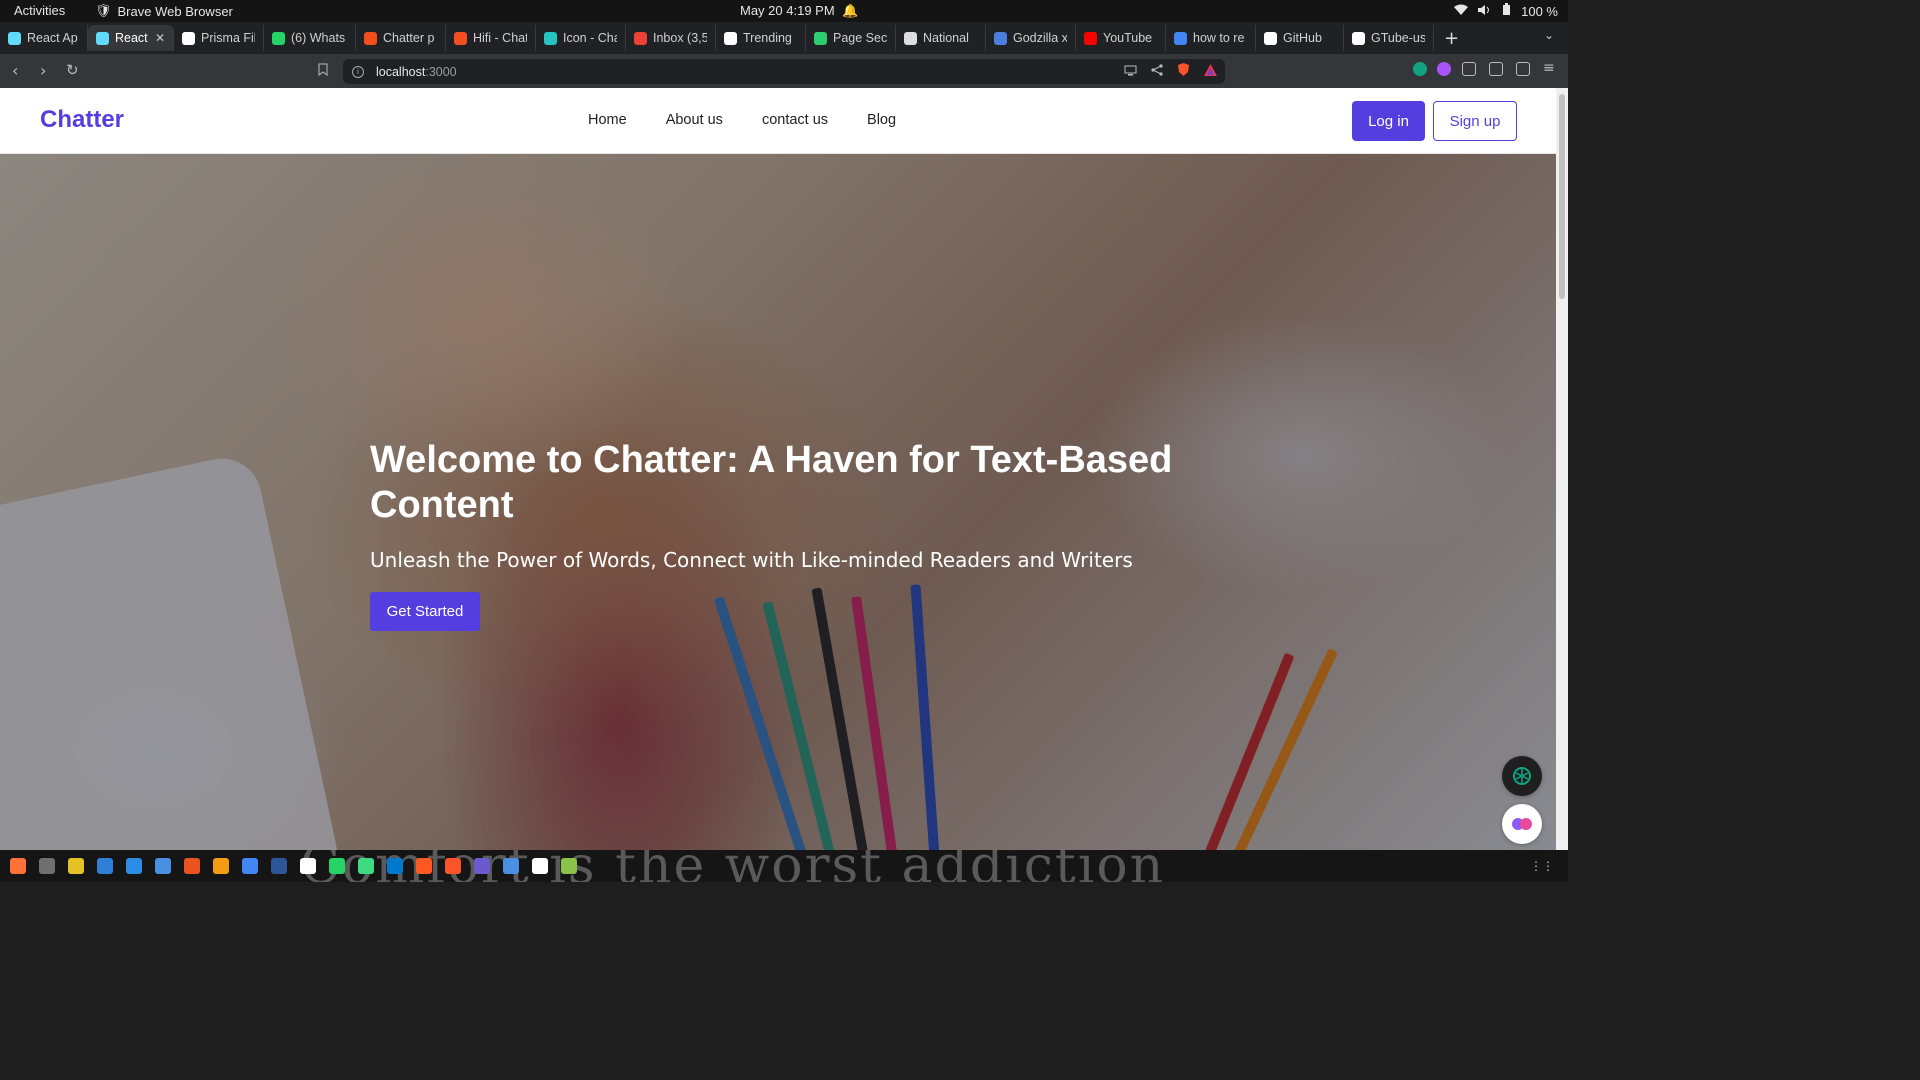  I want to click on get-started-button: Get Started, so click(425, 611).